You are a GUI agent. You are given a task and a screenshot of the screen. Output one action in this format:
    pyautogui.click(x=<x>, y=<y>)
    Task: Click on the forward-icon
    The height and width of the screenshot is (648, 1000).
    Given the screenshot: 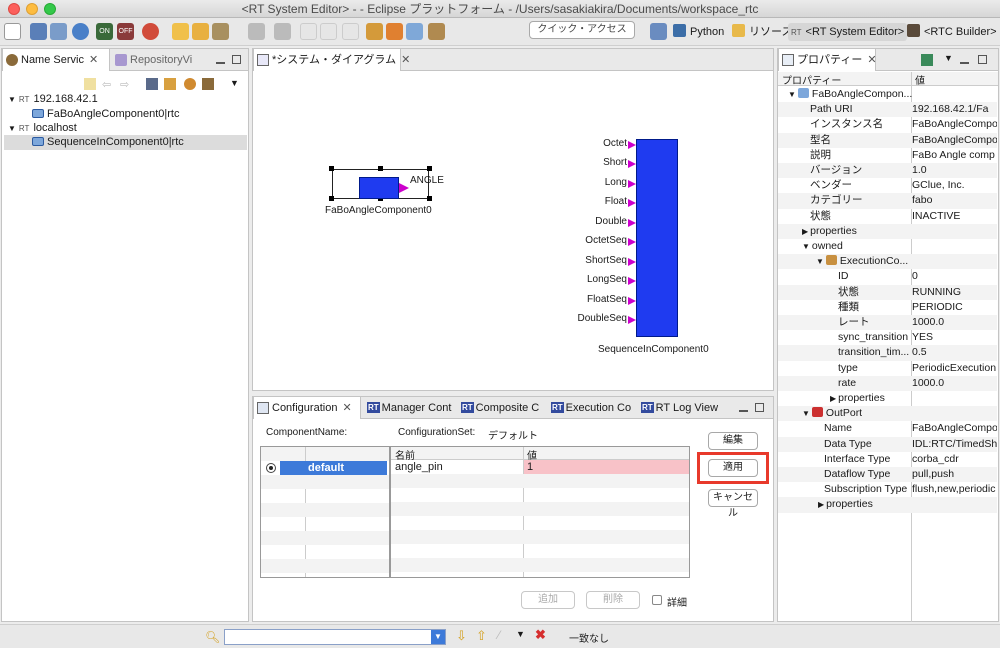 What is the action you would take?
    pyautogui.click(x=350, y=31)
    